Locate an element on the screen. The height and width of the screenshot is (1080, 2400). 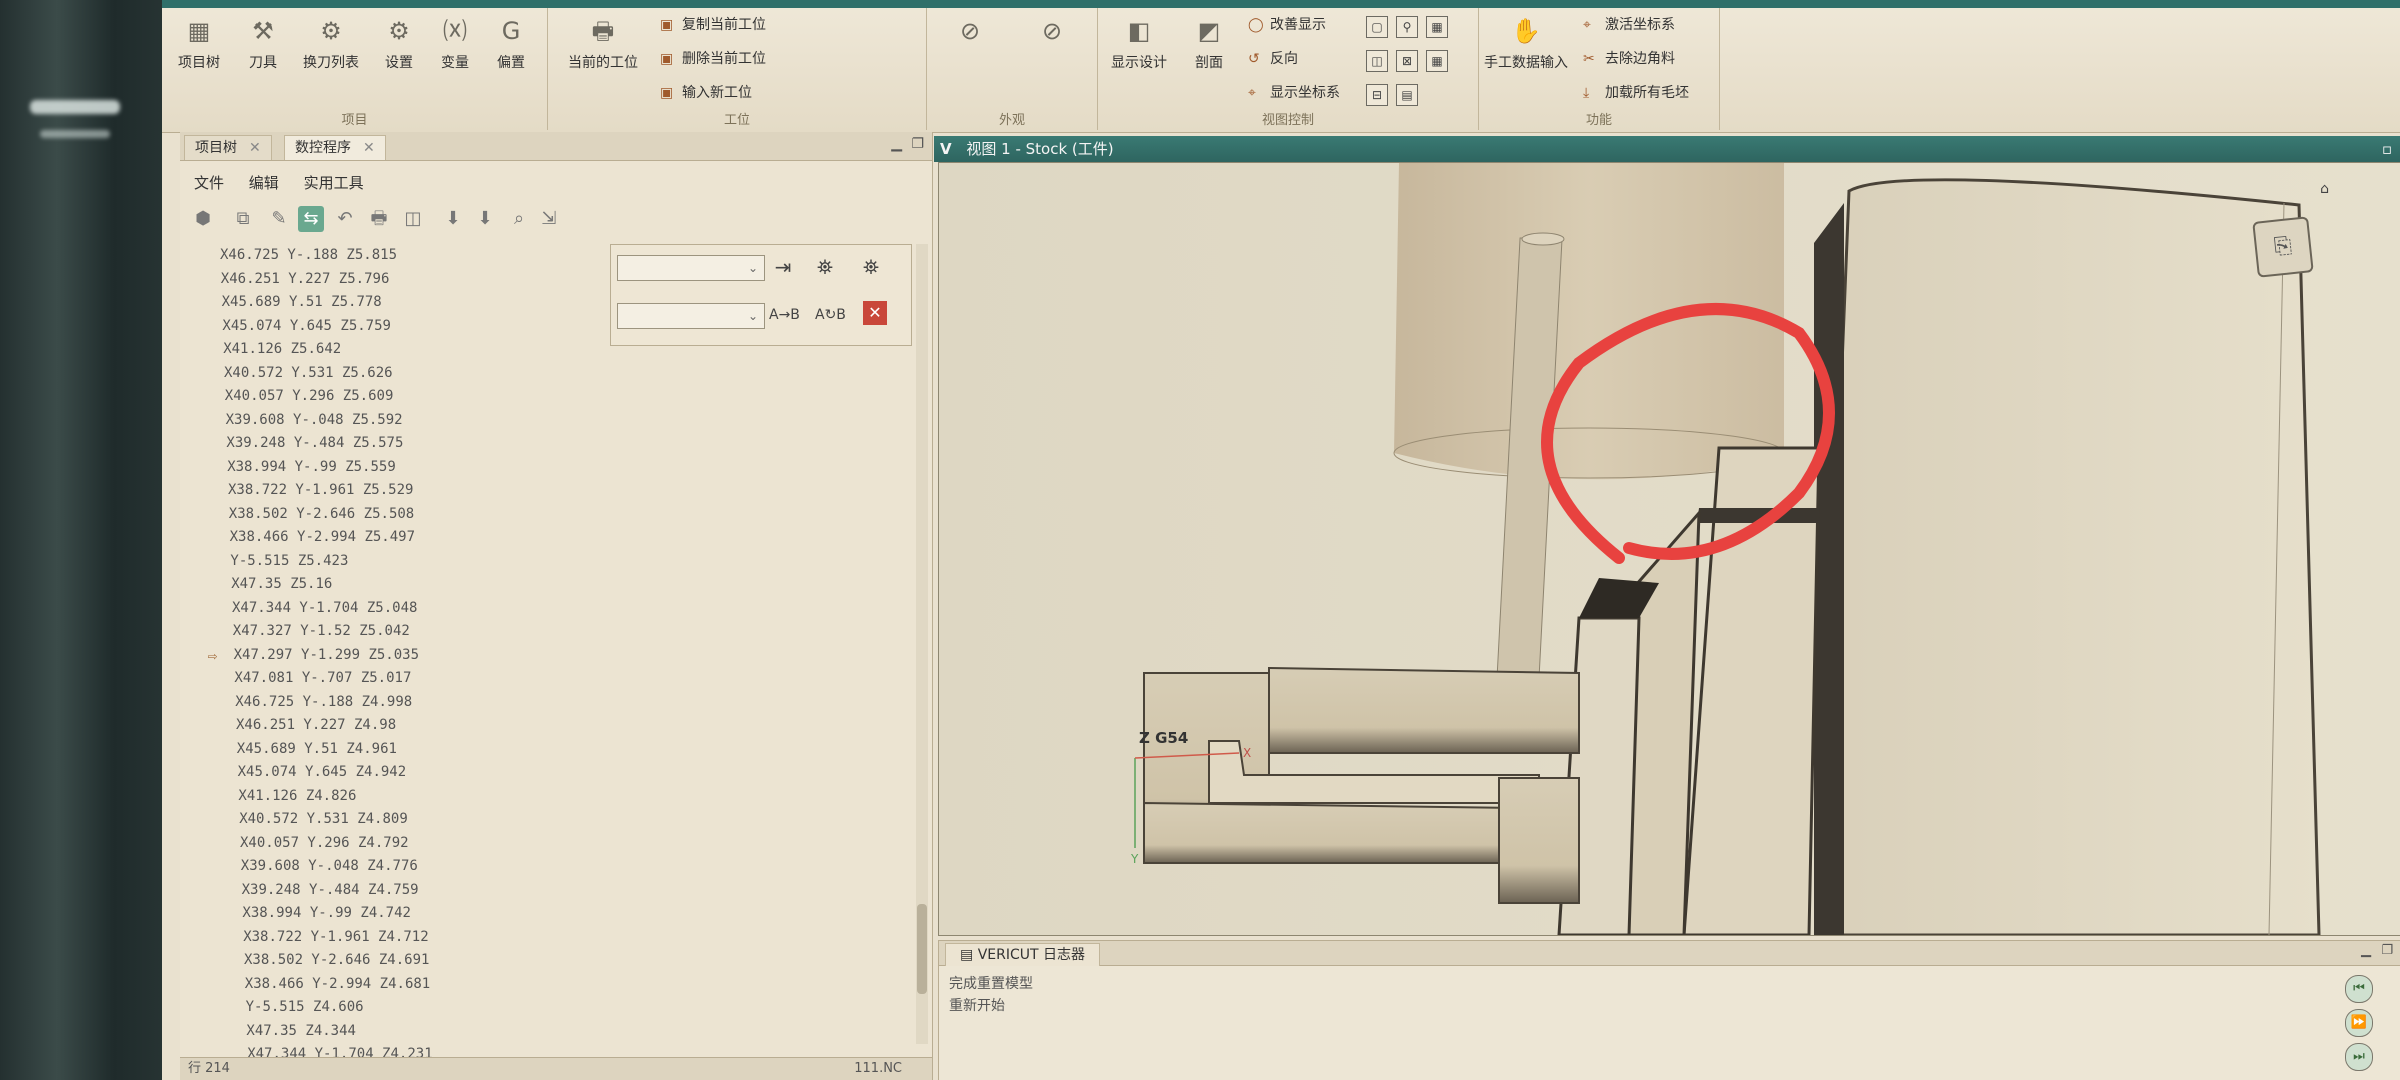
nc-code-line: X38.722 Y-1.961 Z4.712 is located at coordinates (395, 938).